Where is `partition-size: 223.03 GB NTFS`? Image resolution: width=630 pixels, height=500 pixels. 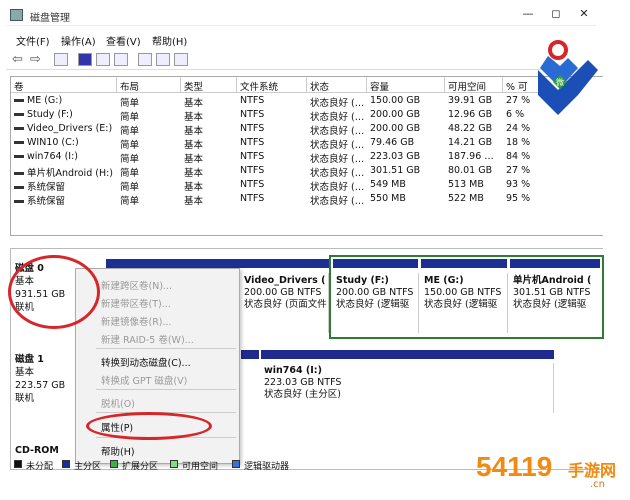 partition-size: 223.03 GB NTFS is located at coordinates (303, 382).